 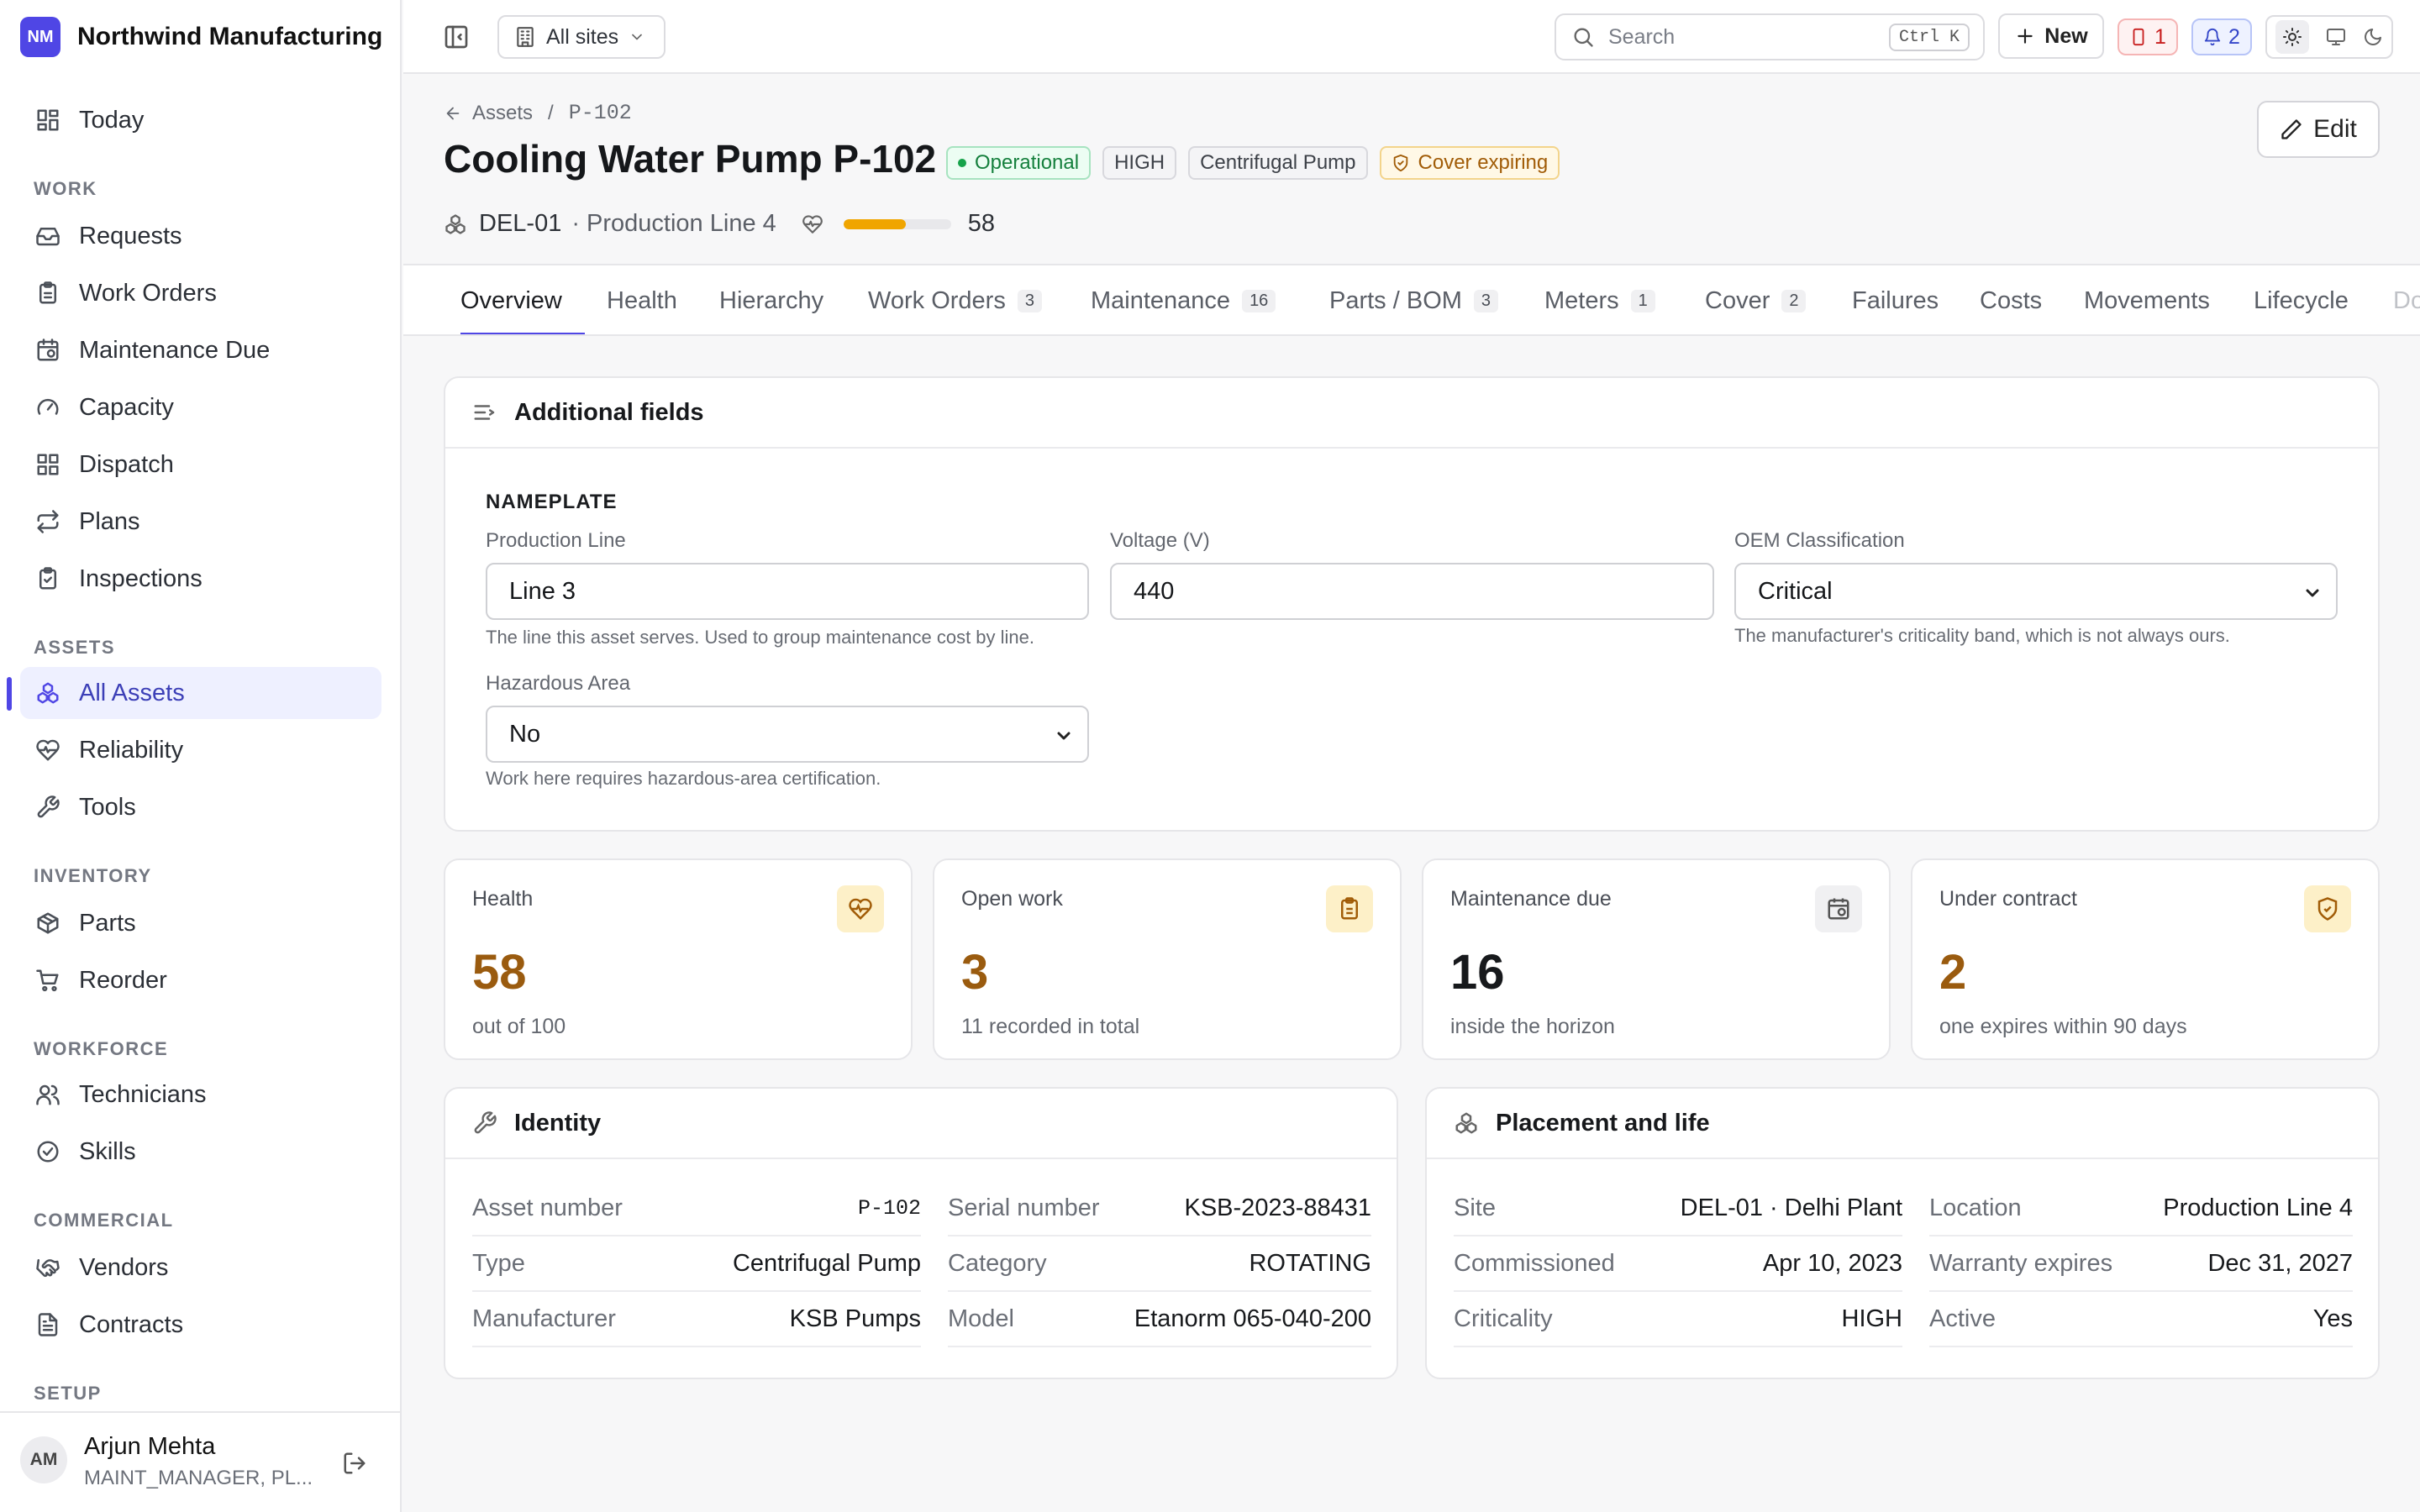 What do you see at coordinates (107, 807) in the screenshot?
I see `sidebar-item-label: Tools` at bounding box center [107, 807].